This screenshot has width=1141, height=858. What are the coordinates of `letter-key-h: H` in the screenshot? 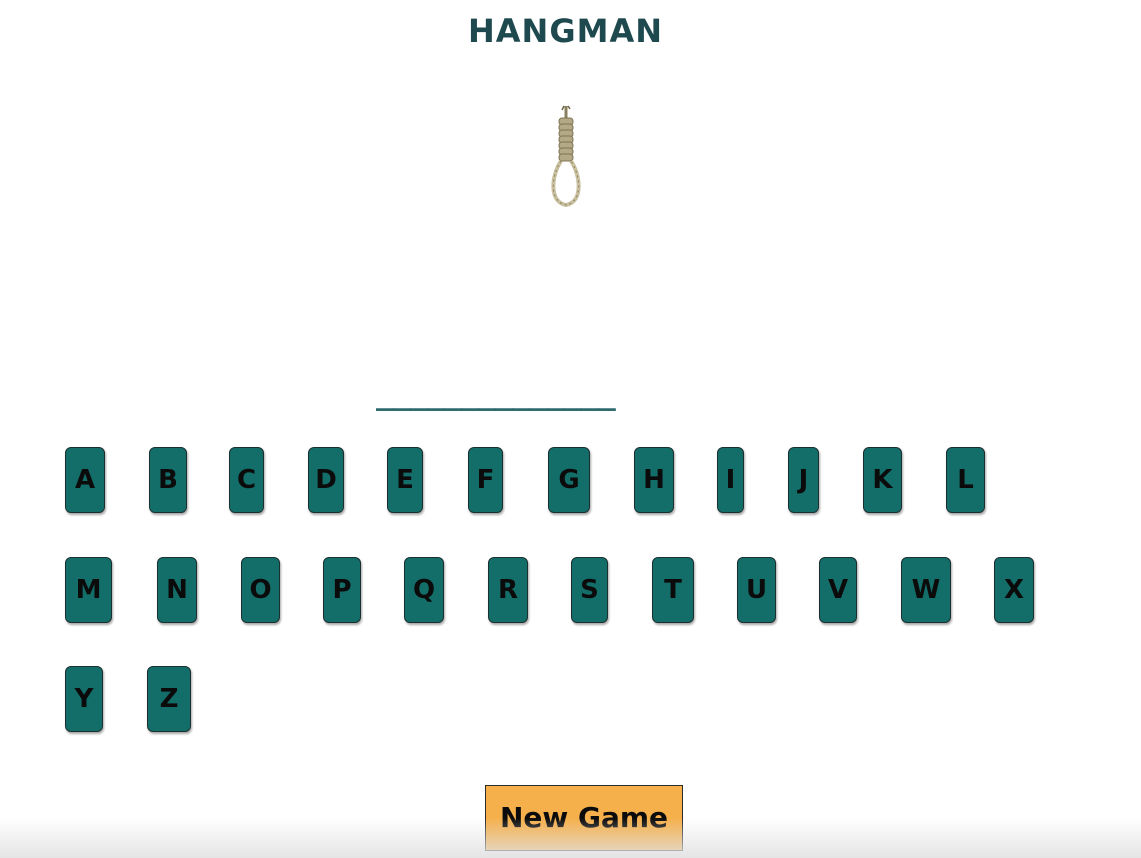 It's located at (654, 480).